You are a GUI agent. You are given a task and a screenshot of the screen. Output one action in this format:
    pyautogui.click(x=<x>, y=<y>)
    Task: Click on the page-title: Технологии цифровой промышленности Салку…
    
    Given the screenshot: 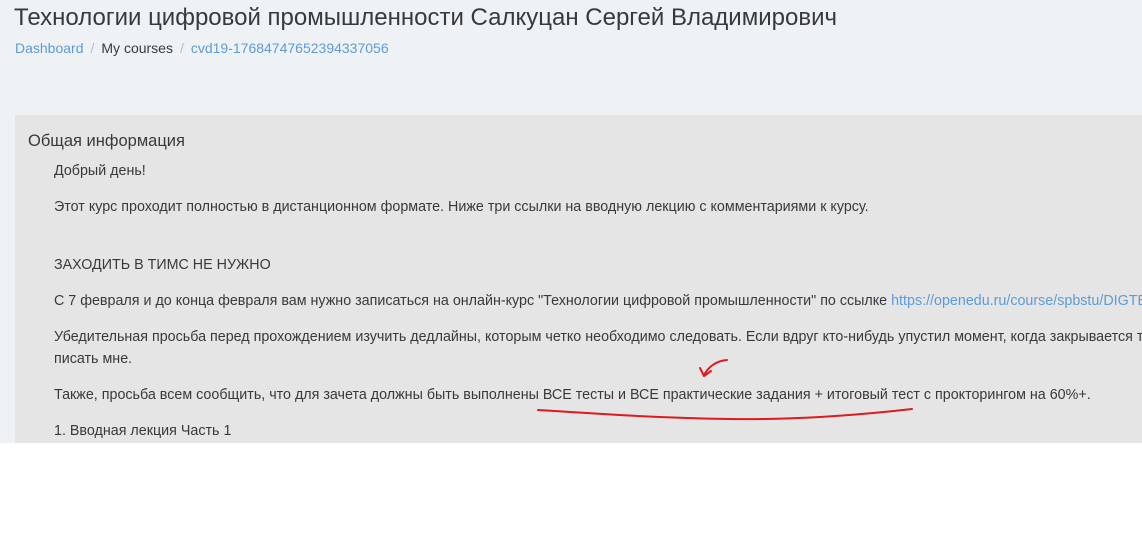 What is the action you would take?
    pyautogui.click(x=425, y=17)
    